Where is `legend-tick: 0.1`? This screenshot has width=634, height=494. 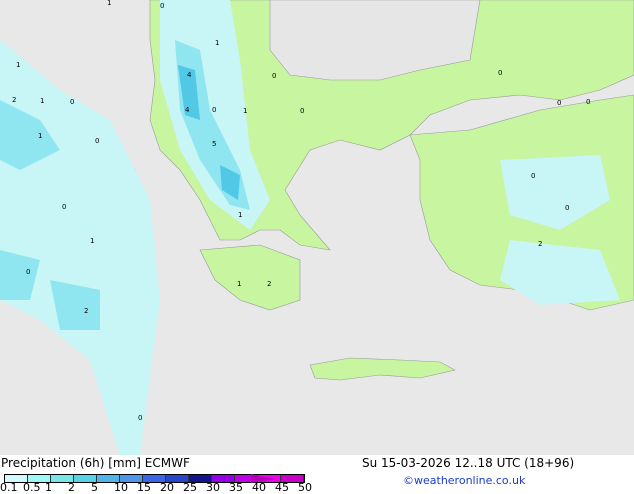 legend-tick: 0.1 is located at coordinates (9, 487).